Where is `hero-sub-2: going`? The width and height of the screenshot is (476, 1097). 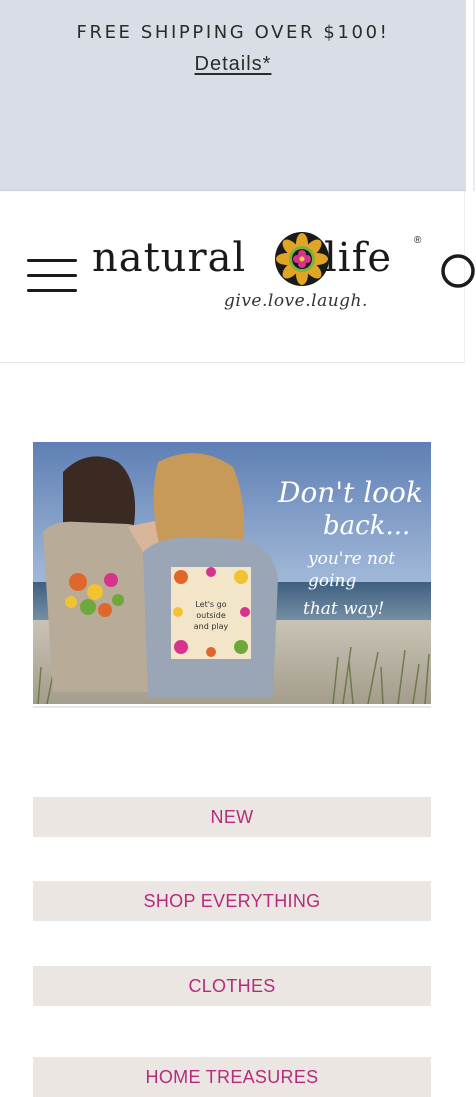
hero-sub-2: going is located at coordinates (332, 581).